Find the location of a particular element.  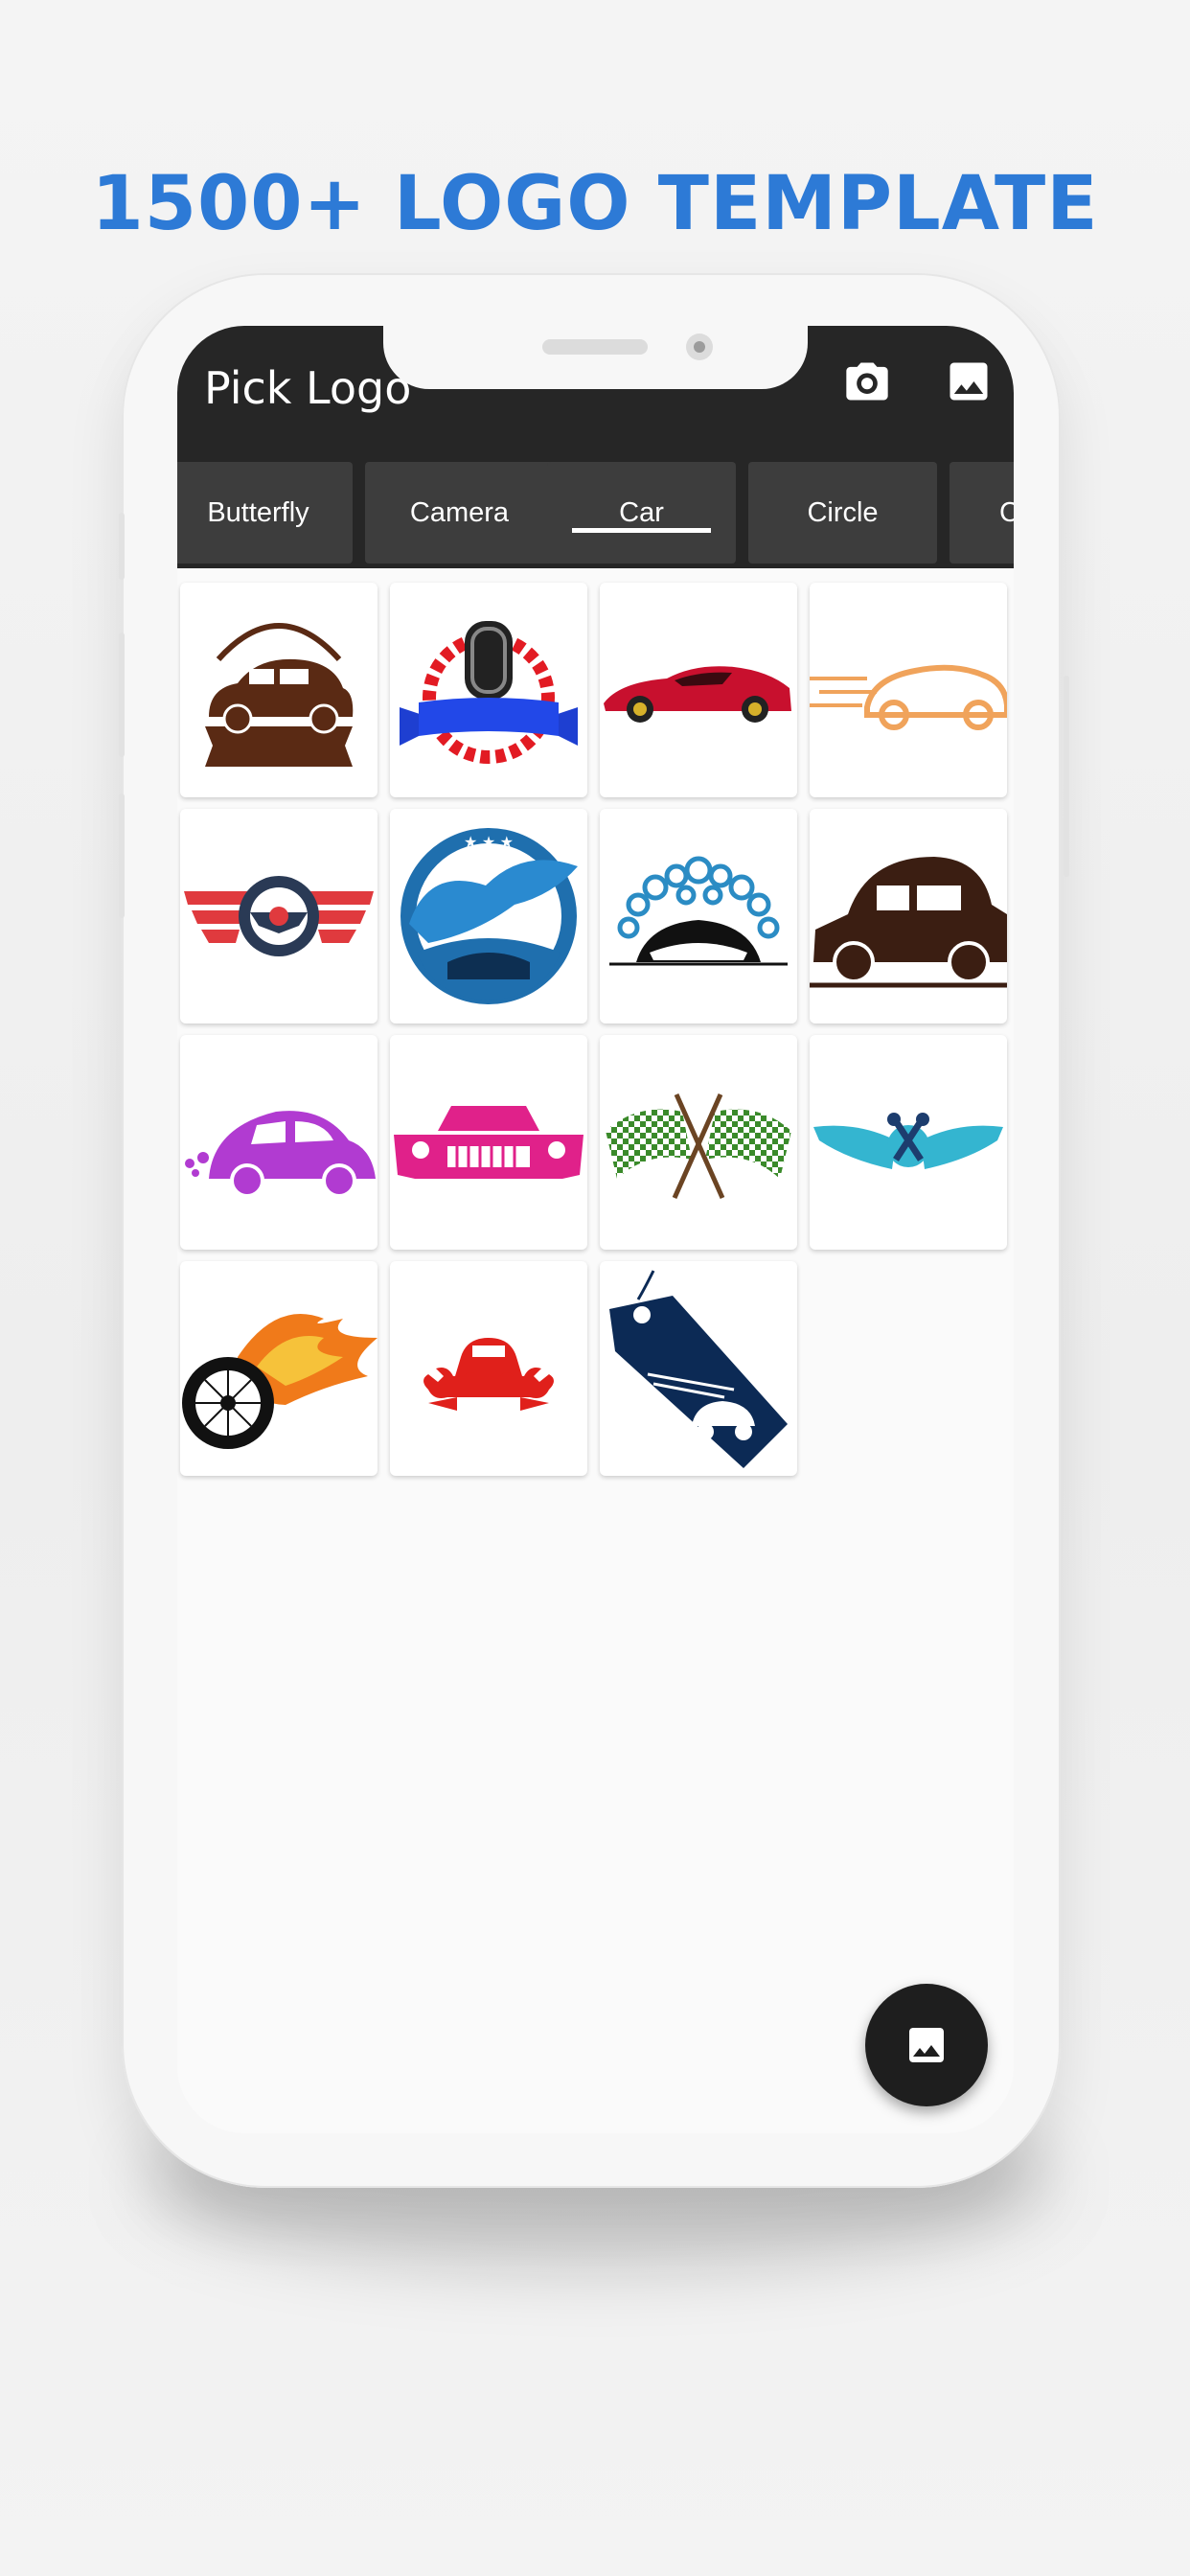

pink-muscle-car-logo is located at coordinates (489, 1142).